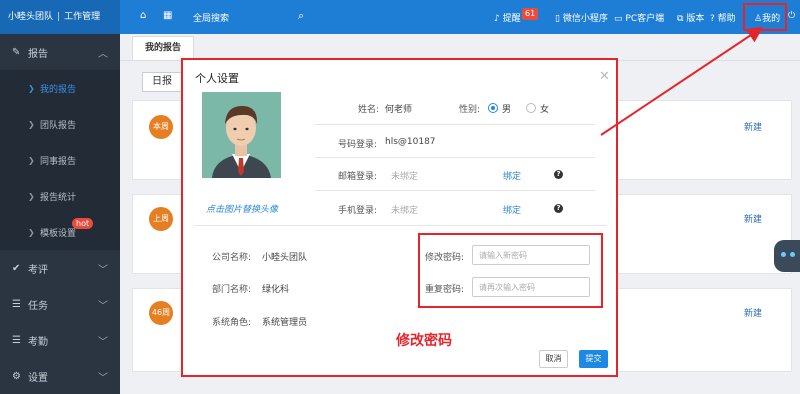 The height and width of the screenshot is (394, 800). What do you see at coordinates (285, 258) in the screenshot?
I see `company-value: 小睦头团队` at bounding box center [285, 258].